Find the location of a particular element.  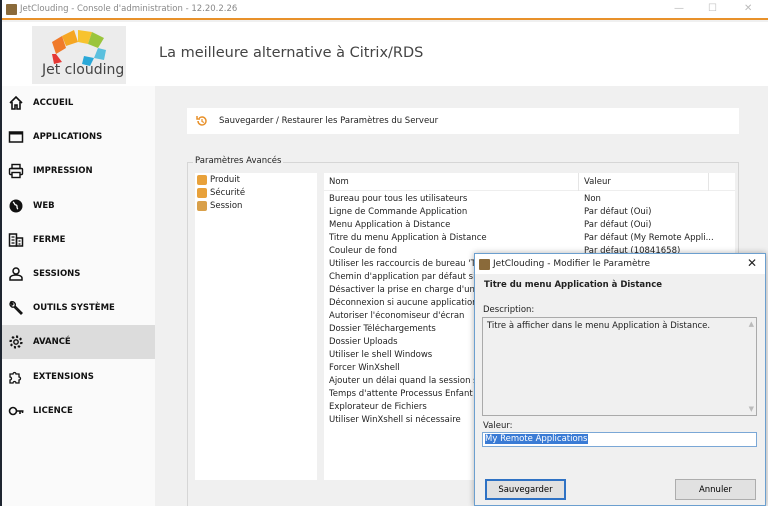

sidebar-item-avance: AVANCÉ is located at coordinates (78, 342).